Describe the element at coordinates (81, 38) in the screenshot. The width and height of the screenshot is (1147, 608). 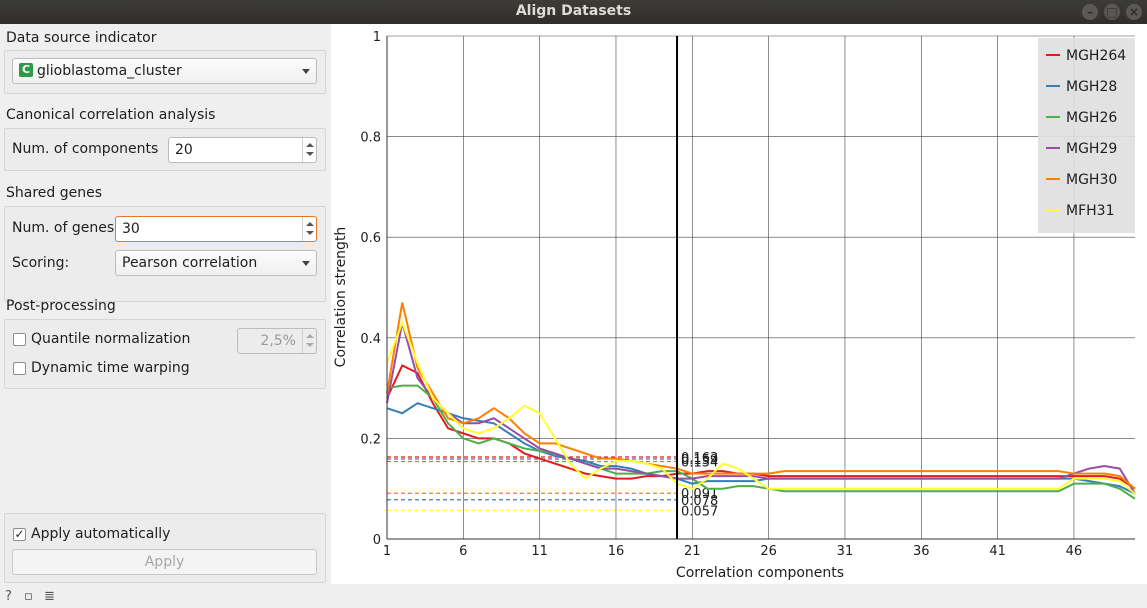
I see `data-source-title: Data source indicator` at that location.